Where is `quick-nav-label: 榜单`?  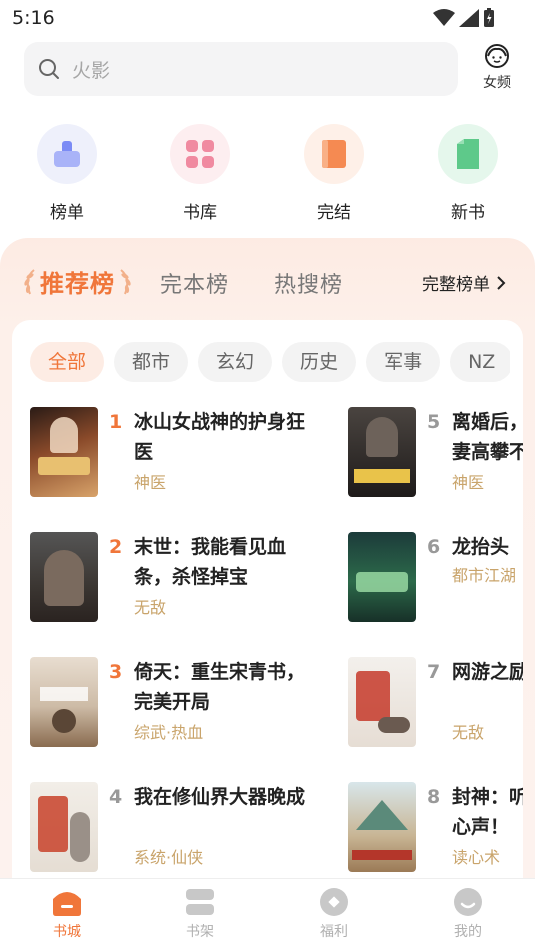
quick-nav-label: 榜单 is located at coordinates (67, 213).